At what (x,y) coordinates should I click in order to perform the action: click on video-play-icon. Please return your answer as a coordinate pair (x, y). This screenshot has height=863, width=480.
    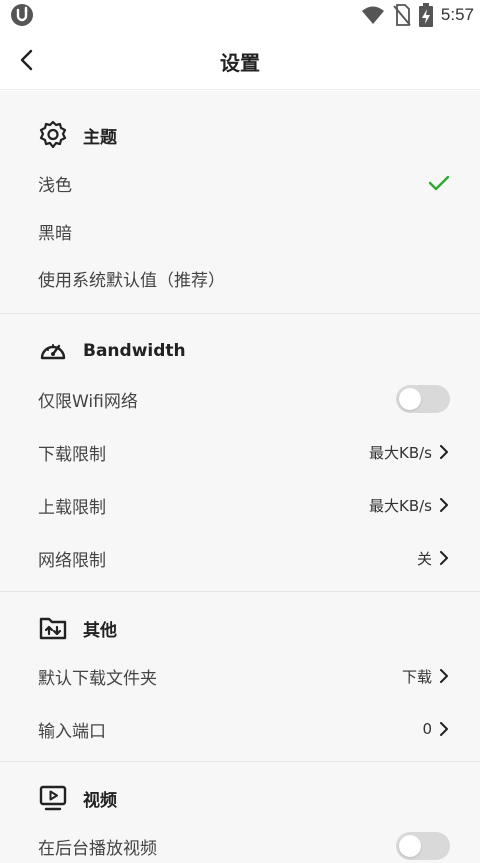
    Looking at the image, I should click on (53, 798).